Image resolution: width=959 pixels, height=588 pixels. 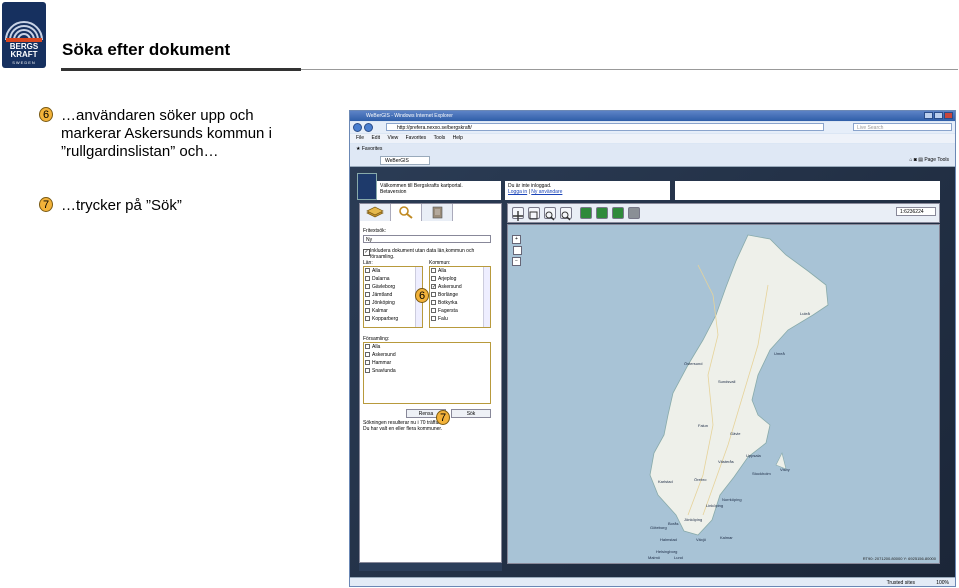 I want to click on address-bar: http://prefera.nexxo.se/bergskraft/, so click(x=605, y=127).